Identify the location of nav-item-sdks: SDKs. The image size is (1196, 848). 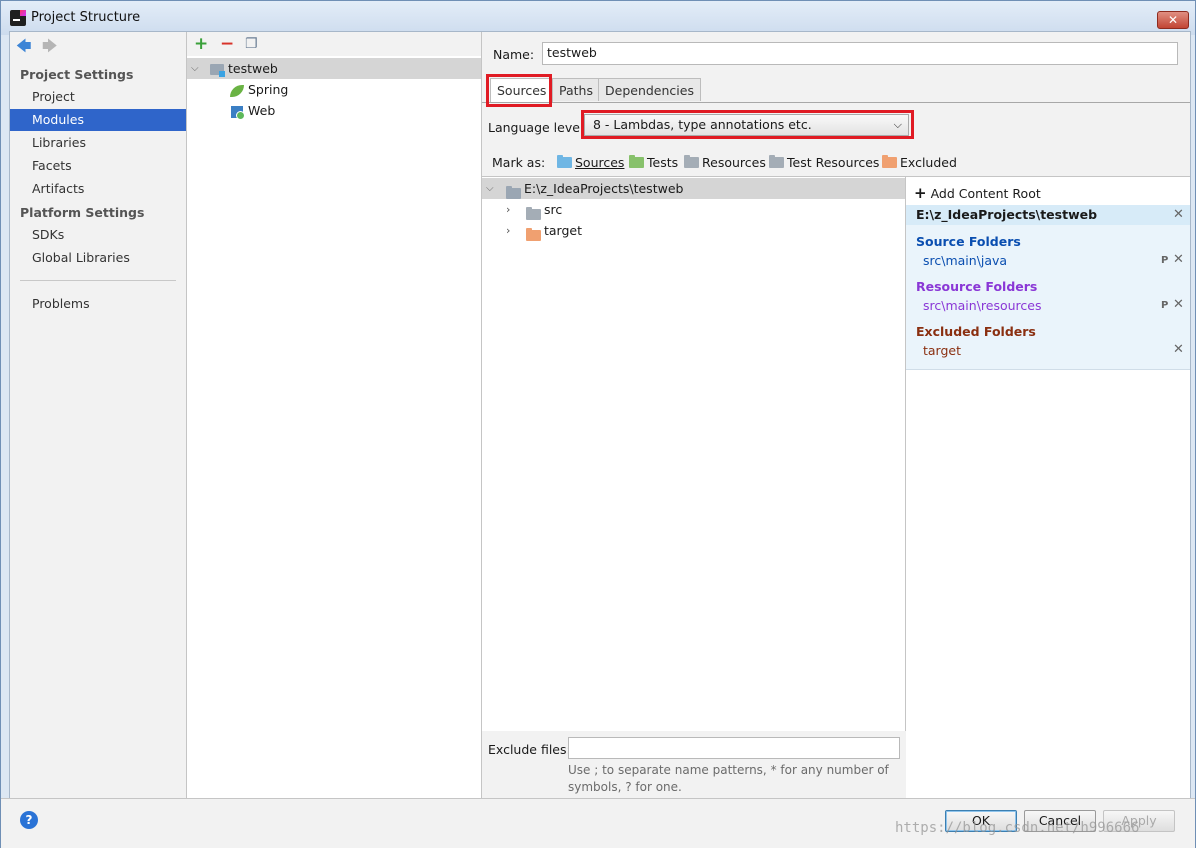
(98, 235).